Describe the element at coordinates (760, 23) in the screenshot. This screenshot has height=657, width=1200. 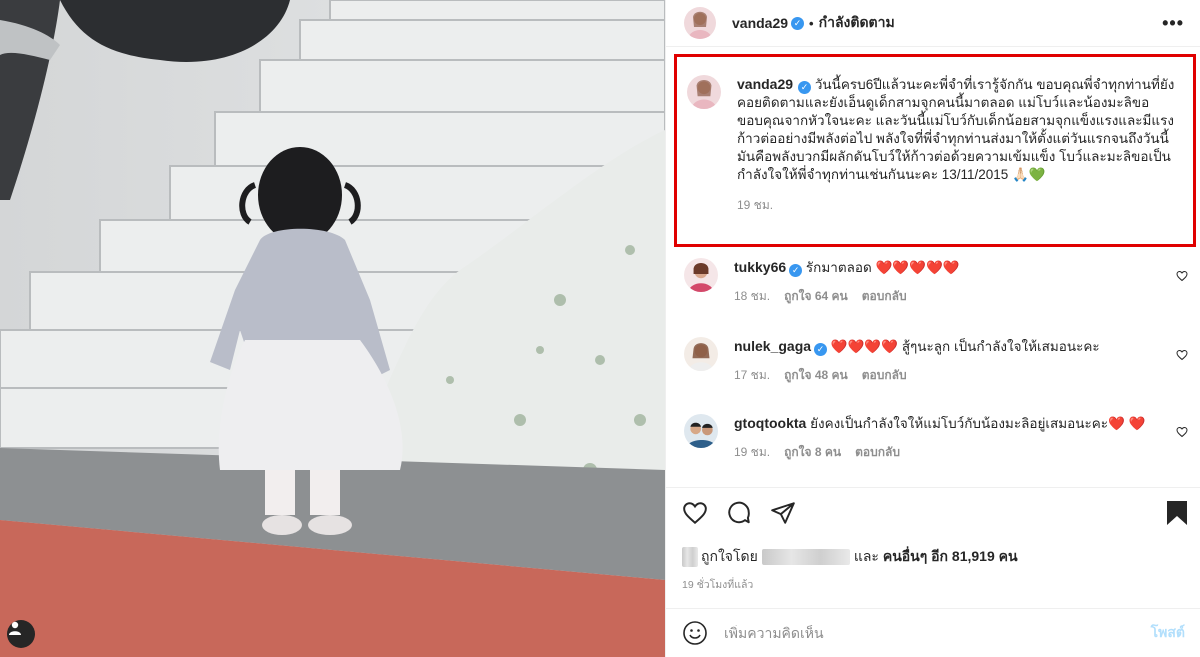
I see `author-username: vanda29` at that location.